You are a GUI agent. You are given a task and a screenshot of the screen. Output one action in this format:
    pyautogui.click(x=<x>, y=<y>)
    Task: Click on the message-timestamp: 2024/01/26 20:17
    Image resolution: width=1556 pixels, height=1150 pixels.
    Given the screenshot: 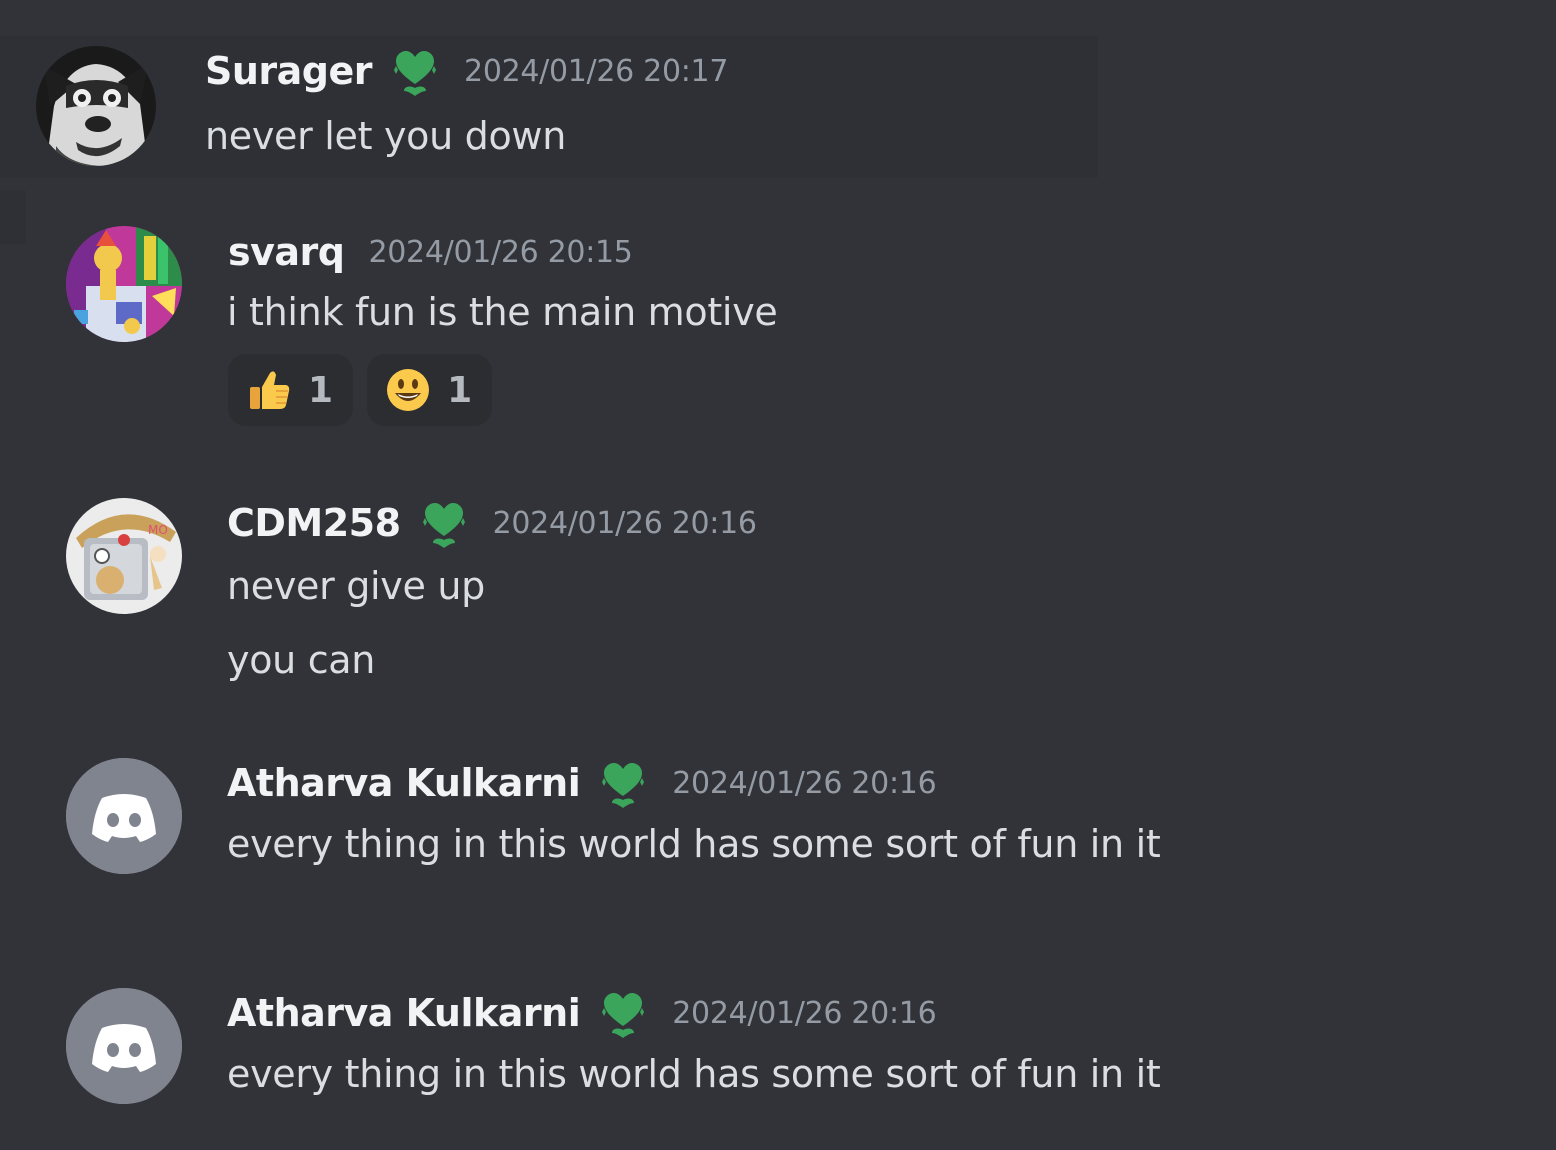 What is the action you would take?
    pyautogui.click(x=596, y=71)
    